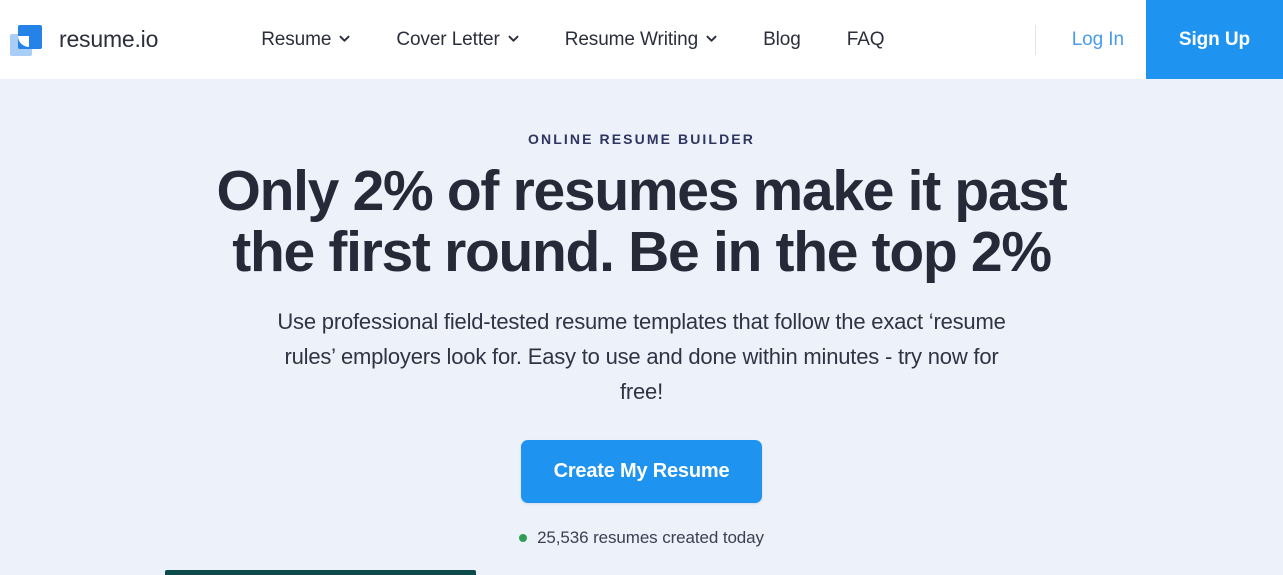 The width and height of the screenshot is (1283, 575). I want to click on header-actions: Log In Sign Up, so click(1143, 39).